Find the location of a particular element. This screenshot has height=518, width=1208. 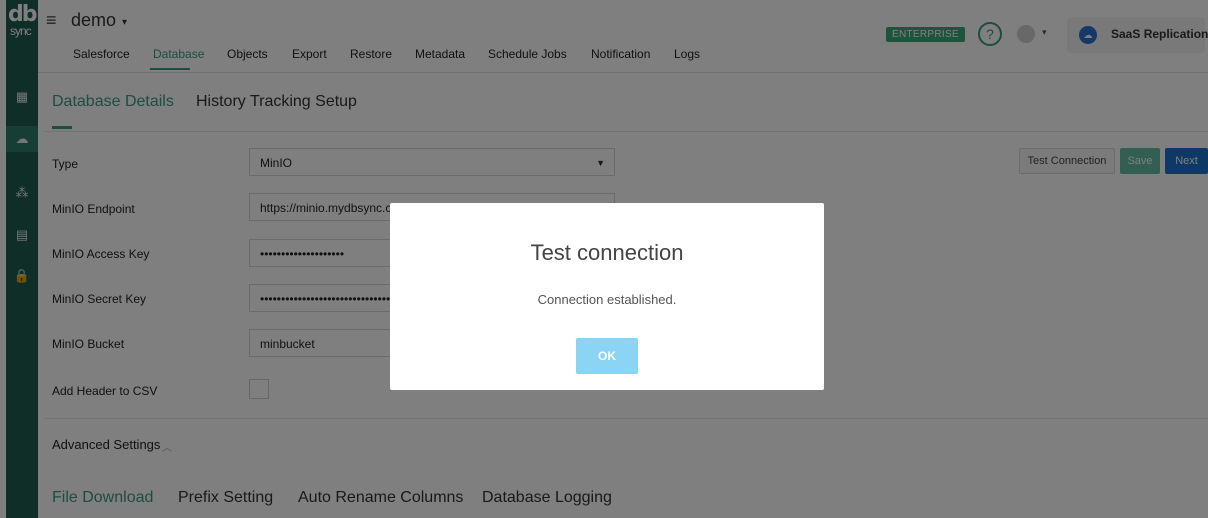

dialog-message: Connection established. is located at coordinates (607, 299).